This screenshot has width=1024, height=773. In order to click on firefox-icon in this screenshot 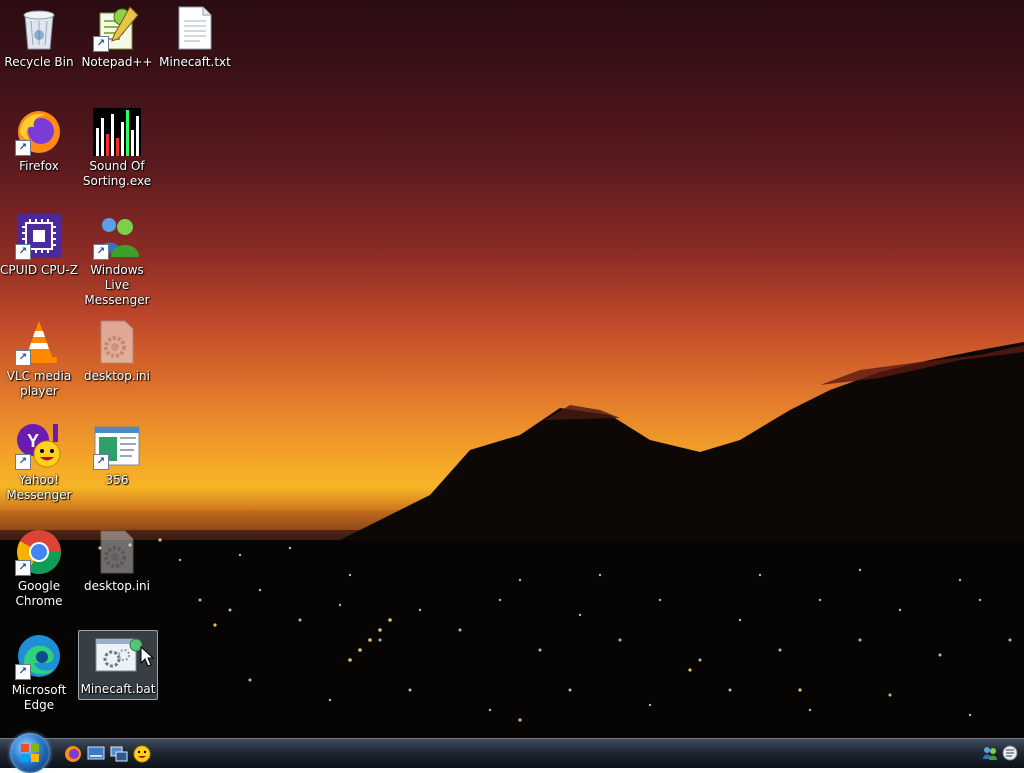, I will do `click(73, 754)`.